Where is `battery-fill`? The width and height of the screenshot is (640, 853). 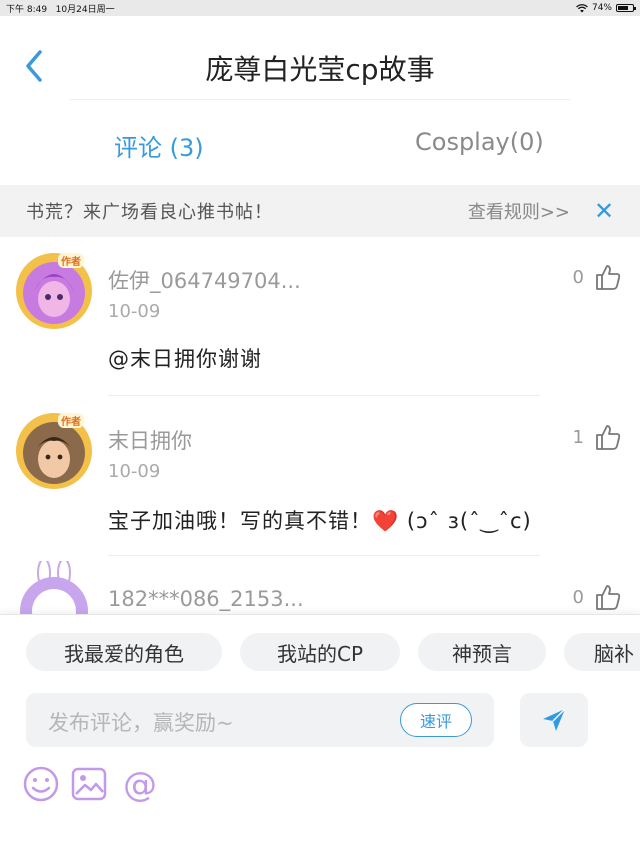
battery-fill is located at coordinates (623, 8).